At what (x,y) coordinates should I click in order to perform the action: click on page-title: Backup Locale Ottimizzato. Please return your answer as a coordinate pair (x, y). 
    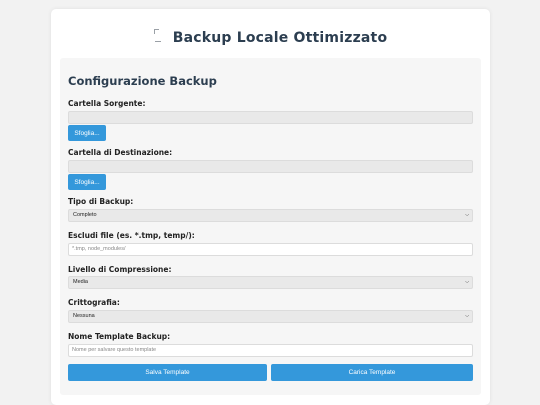
    Looking at the image, I should click on (280, 38).